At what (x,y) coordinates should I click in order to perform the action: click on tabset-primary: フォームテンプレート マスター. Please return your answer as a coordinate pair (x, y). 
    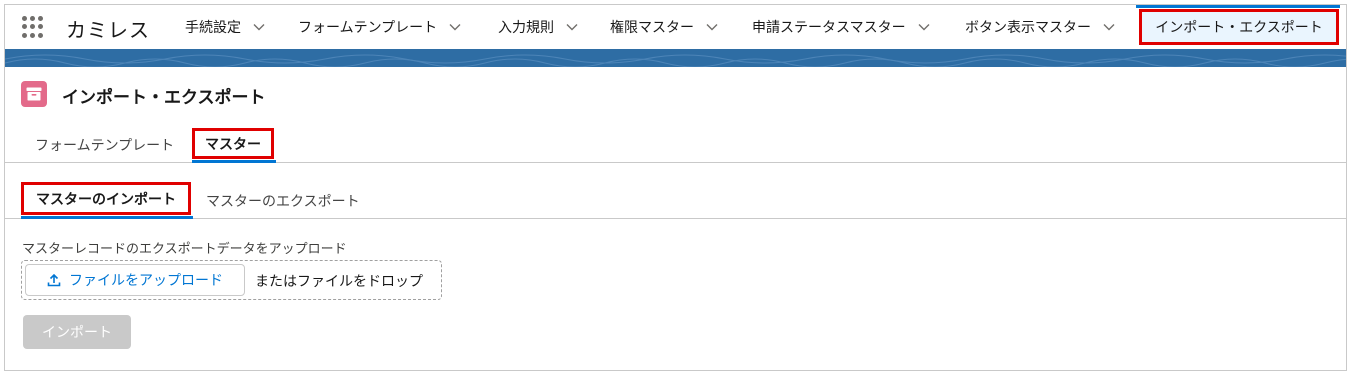
    Looking at the image, I should click on (675, 145).